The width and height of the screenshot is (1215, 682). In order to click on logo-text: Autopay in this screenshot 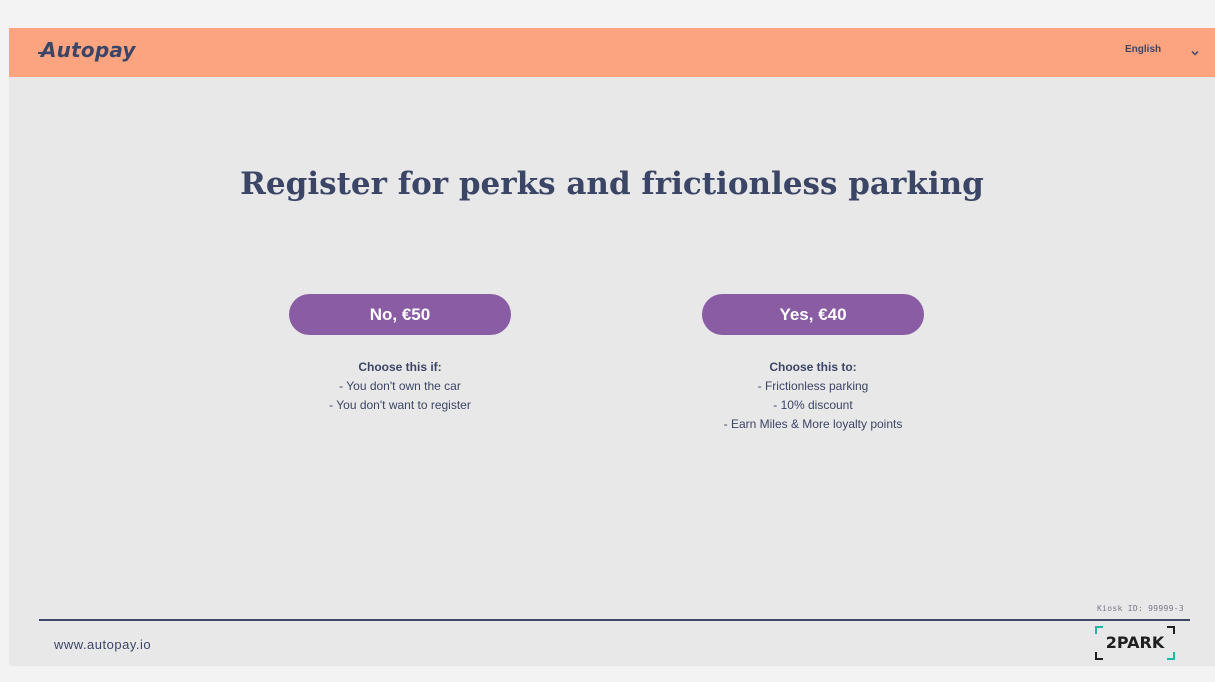, I will do `click(88, 50)`.